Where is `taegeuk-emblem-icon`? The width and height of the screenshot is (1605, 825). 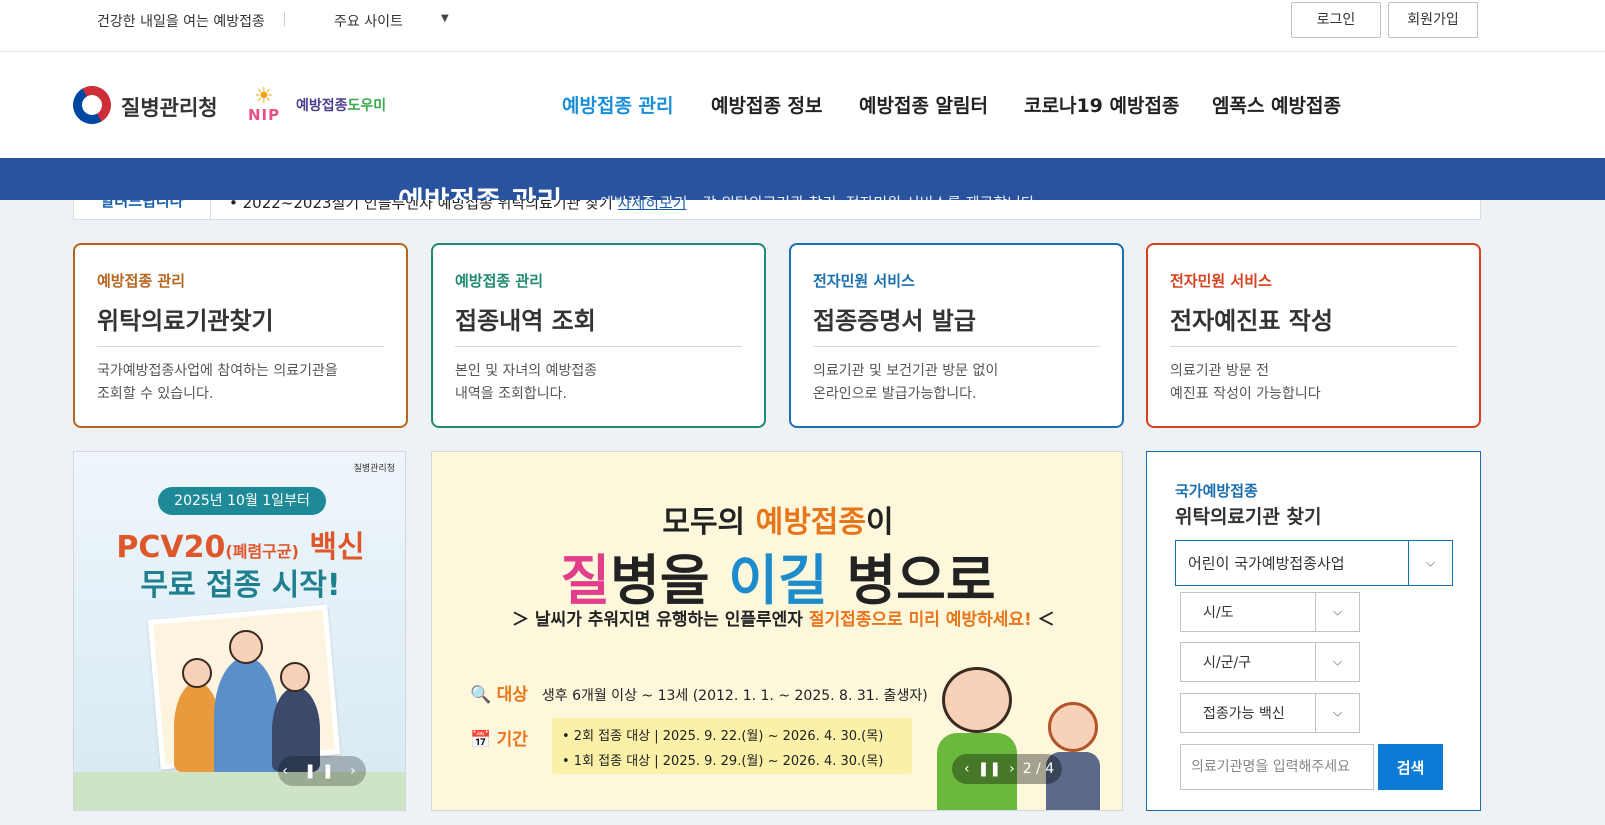
taegeuk-emblem-icon is located at coordinates (92, 105).